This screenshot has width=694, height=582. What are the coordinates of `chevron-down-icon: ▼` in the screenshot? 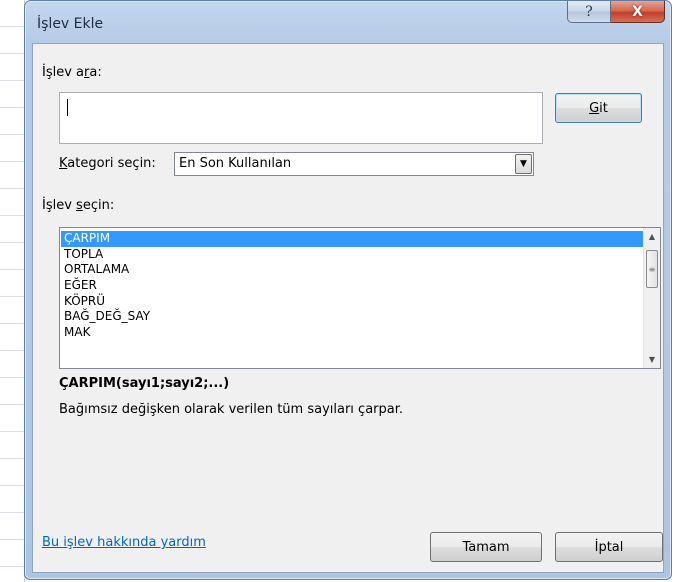 It's located at (523, 164).